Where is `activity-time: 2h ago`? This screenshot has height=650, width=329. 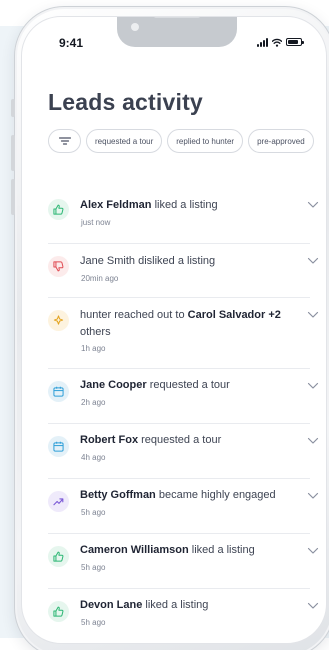 activity-time: 2h ago is located at coordinates (93, 402).